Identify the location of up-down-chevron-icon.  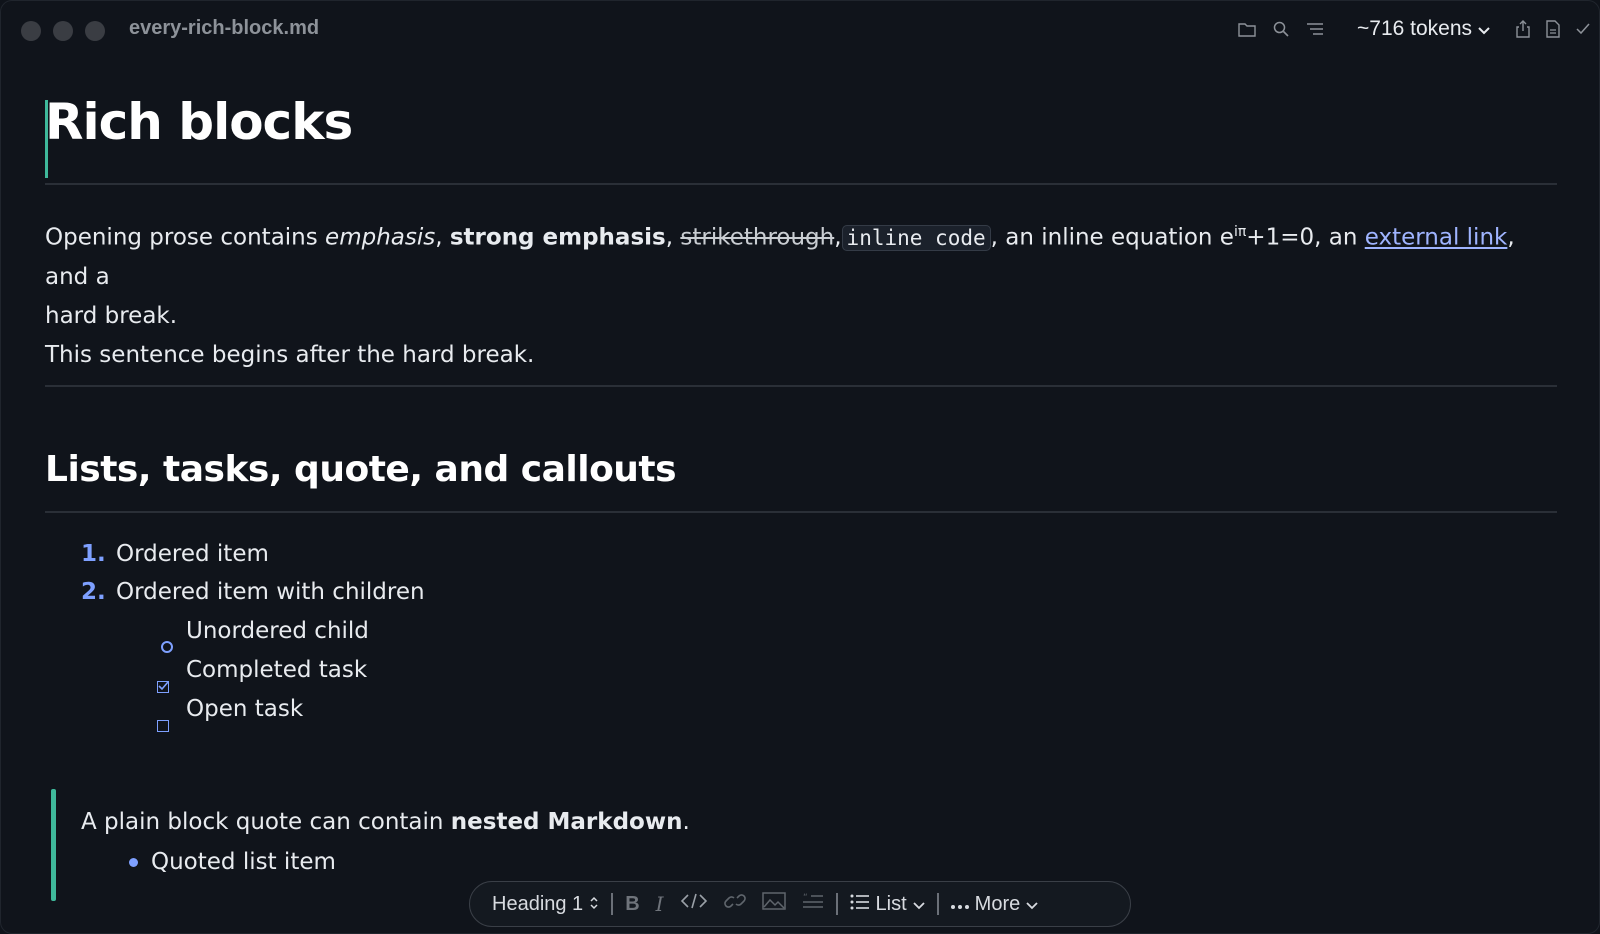
(594, 904).